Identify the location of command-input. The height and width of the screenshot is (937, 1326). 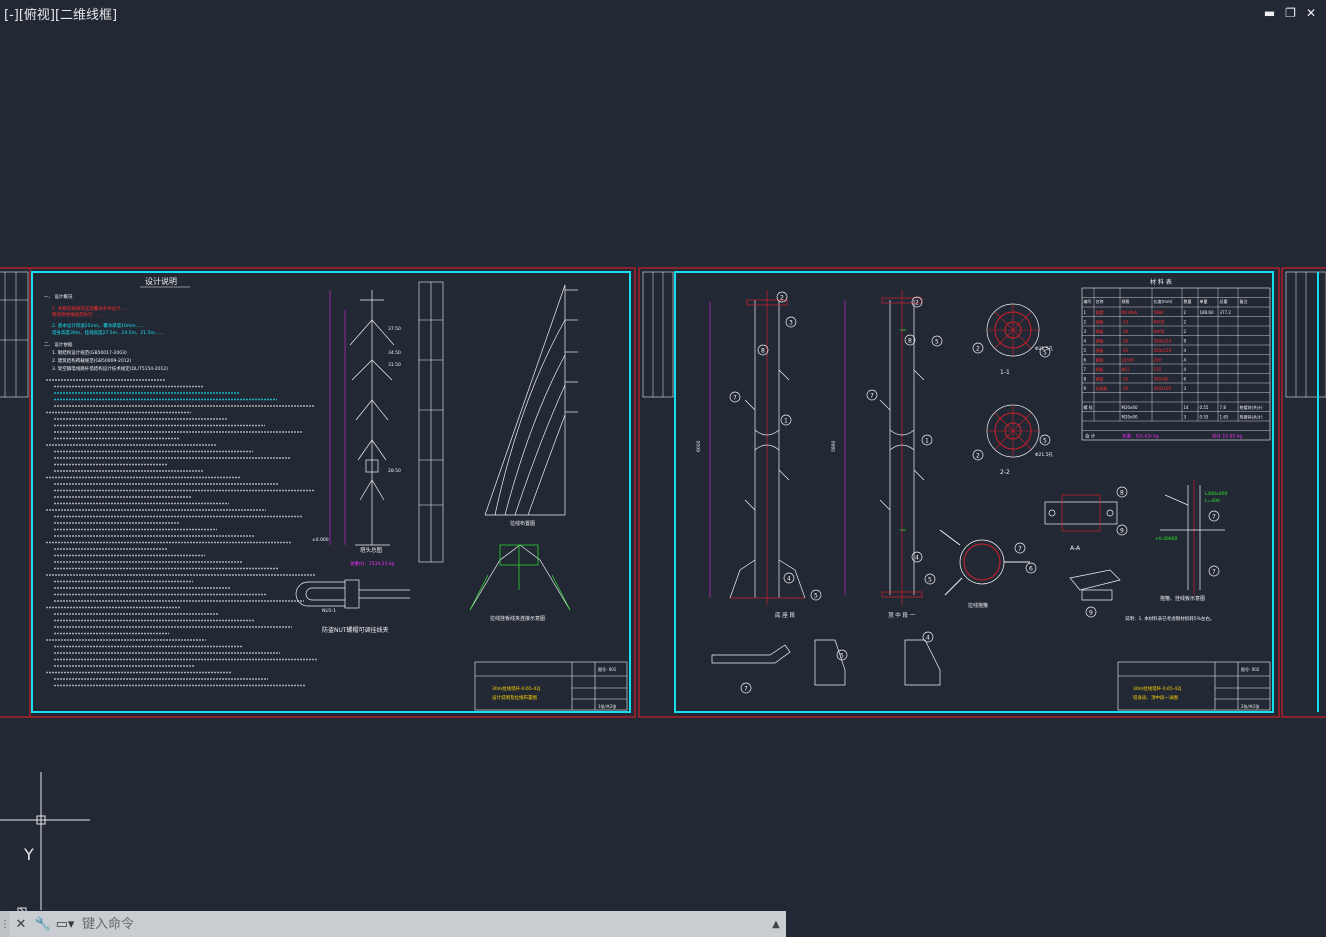
(421, 924).